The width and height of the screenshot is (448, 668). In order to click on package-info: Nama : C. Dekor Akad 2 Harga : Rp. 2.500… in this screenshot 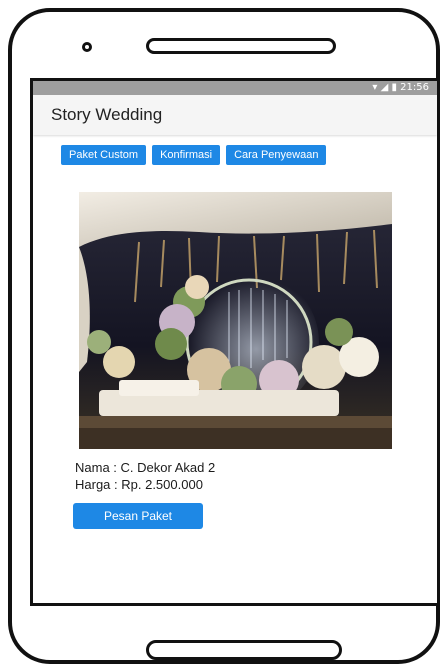, I will do `click(145, 476)`.